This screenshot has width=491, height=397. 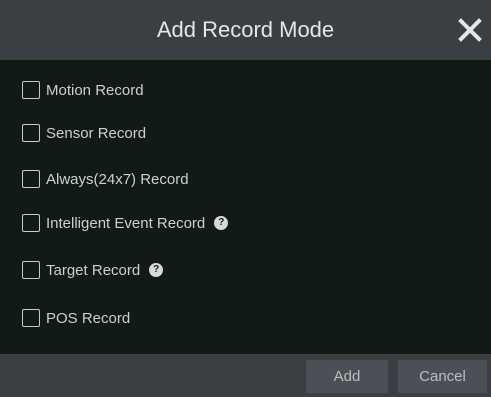 I want to click on intelligent-event-record-label: Intelligent Event Record, so click(x=126, y=223).